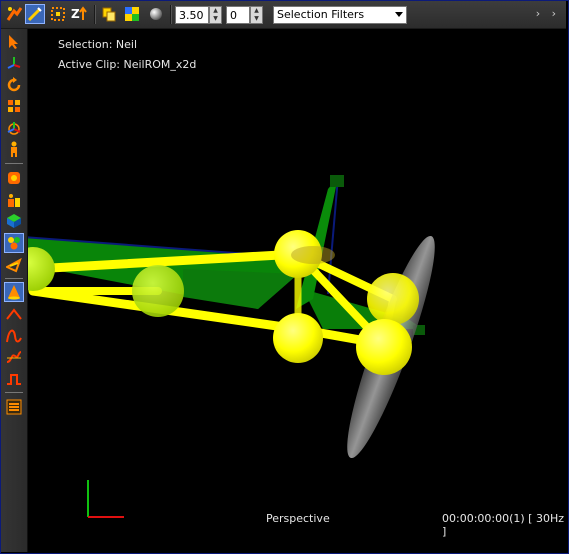 The width and height of the screenshot is (569, 554). Describe the element at coordinates (98, 44) in the screenshot. I see `selection-label: Selection: Neil` at that location.